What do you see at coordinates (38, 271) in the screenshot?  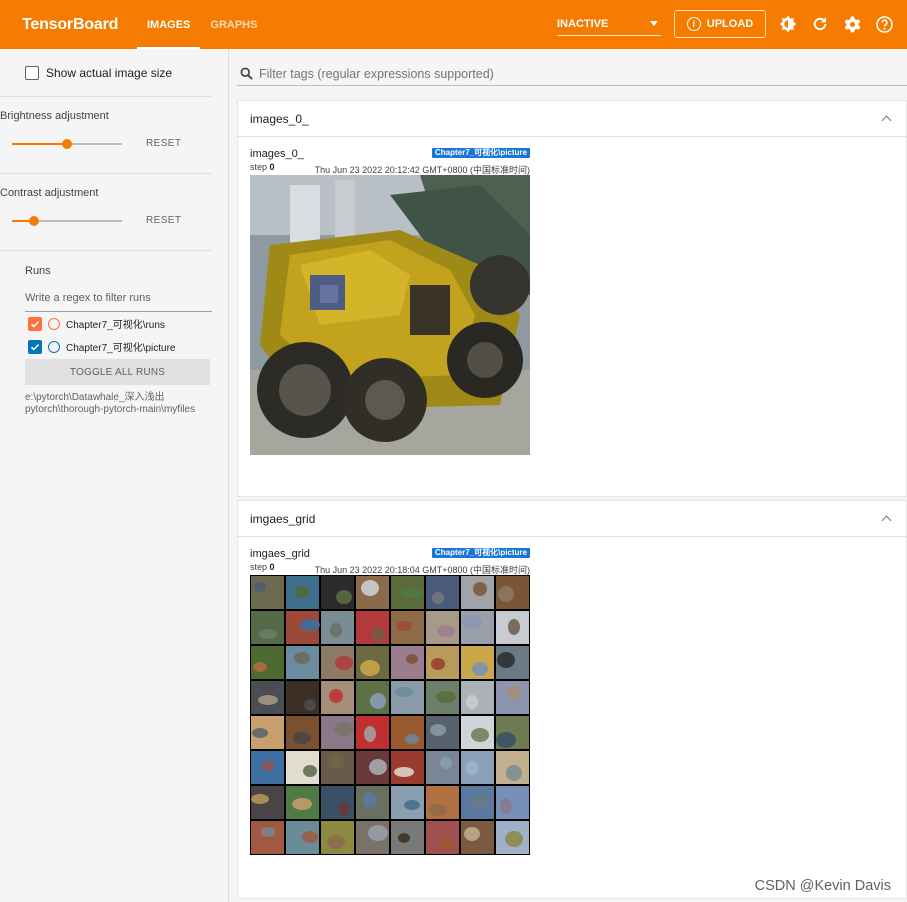 I see `runs-title: Runs` at bounding box center [38, 271].